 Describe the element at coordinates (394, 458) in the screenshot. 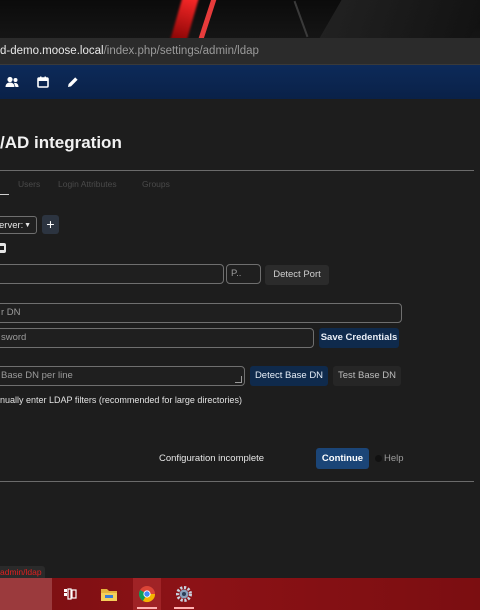

I see `help-link: Help` at that location.